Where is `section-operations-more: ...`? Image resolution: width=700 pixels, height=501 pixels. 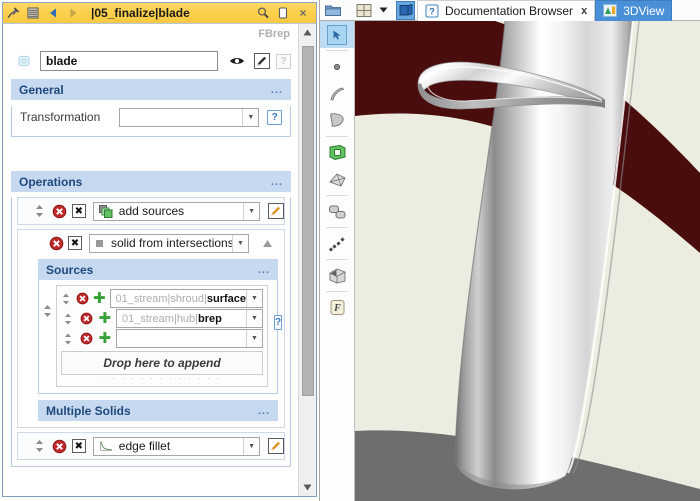 section-operations-more: ... is located at coordinates (277, 182).